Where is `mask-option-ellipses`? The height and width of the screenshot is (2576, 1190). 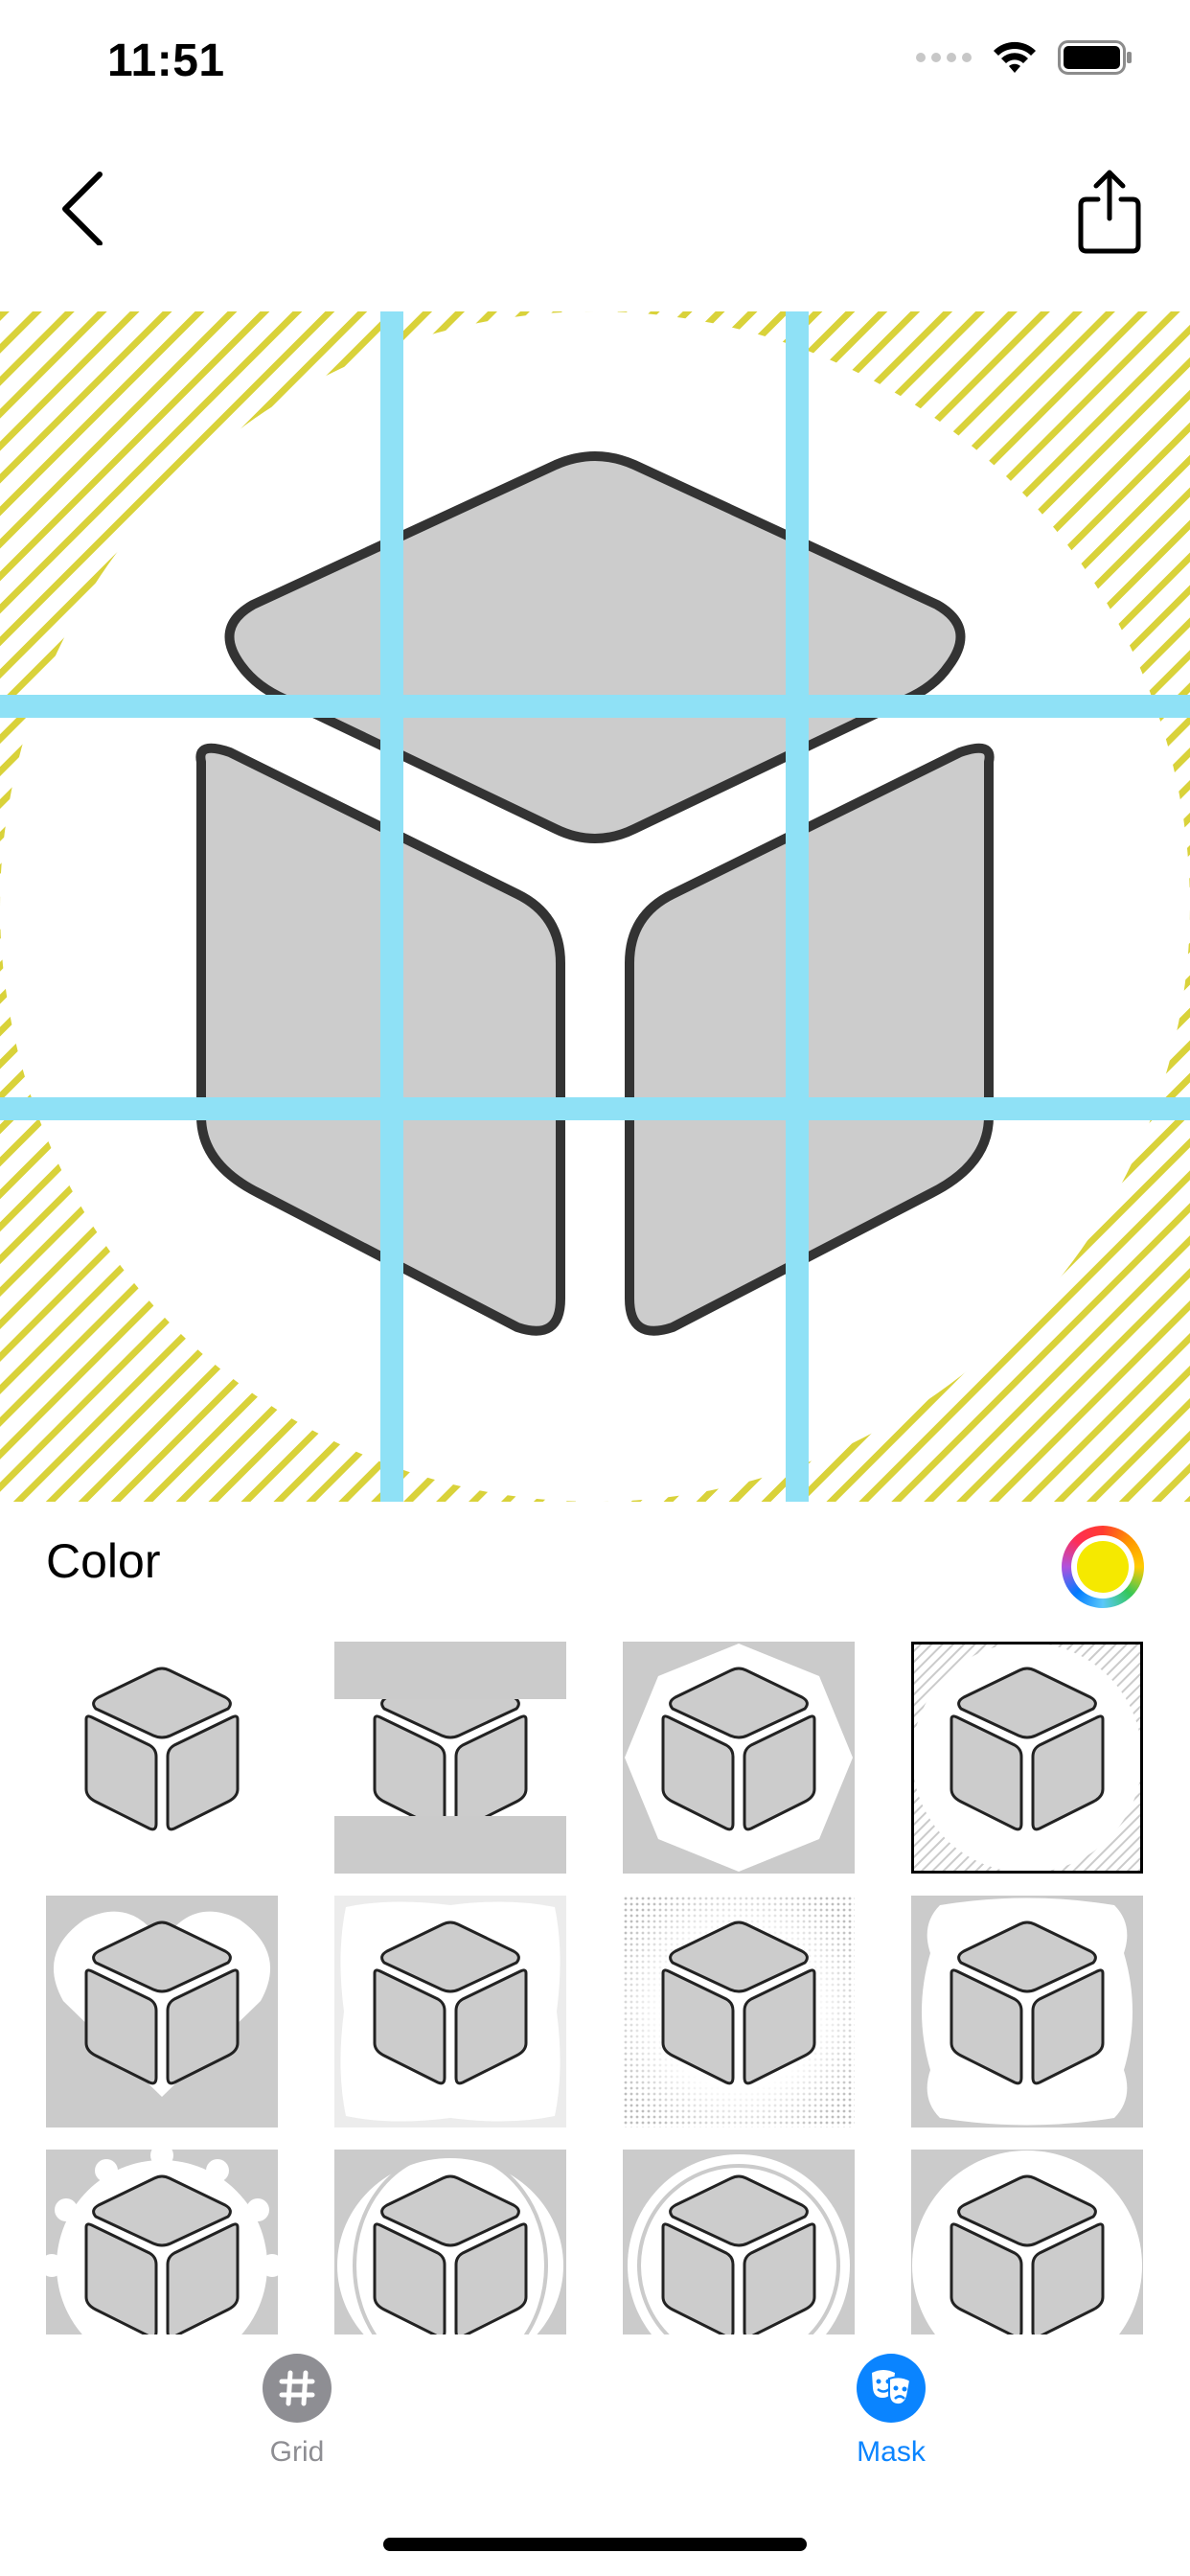
mask-option-ellipses is located at coordinates (450, 2242).